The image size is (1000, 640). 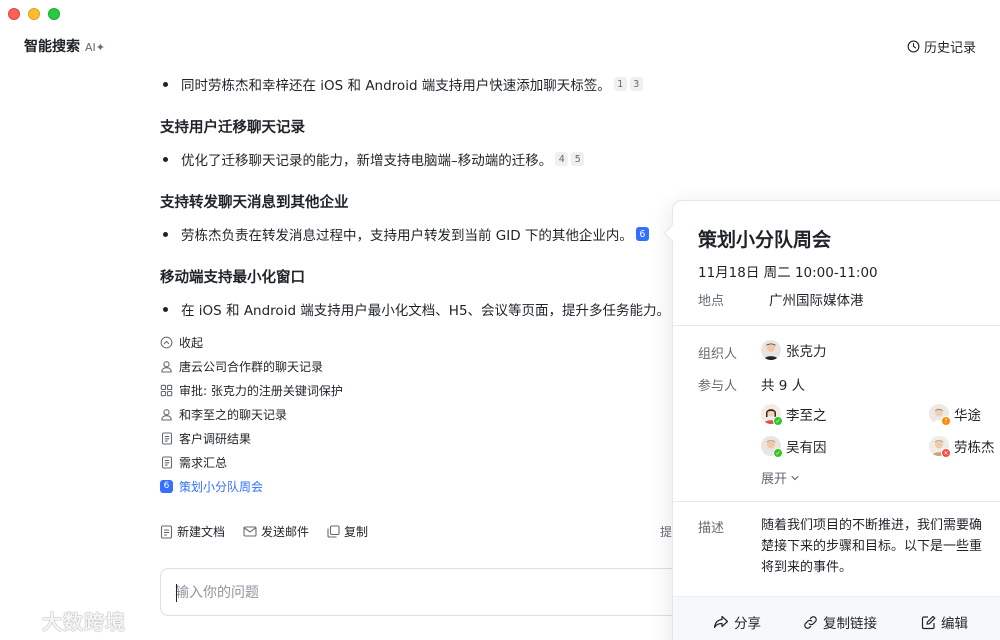 What do you see at coordinates (232, 278) in the screenshot?
I see `section-heading: 移动端支持最小化窗口` at bounding box center [232, 278].